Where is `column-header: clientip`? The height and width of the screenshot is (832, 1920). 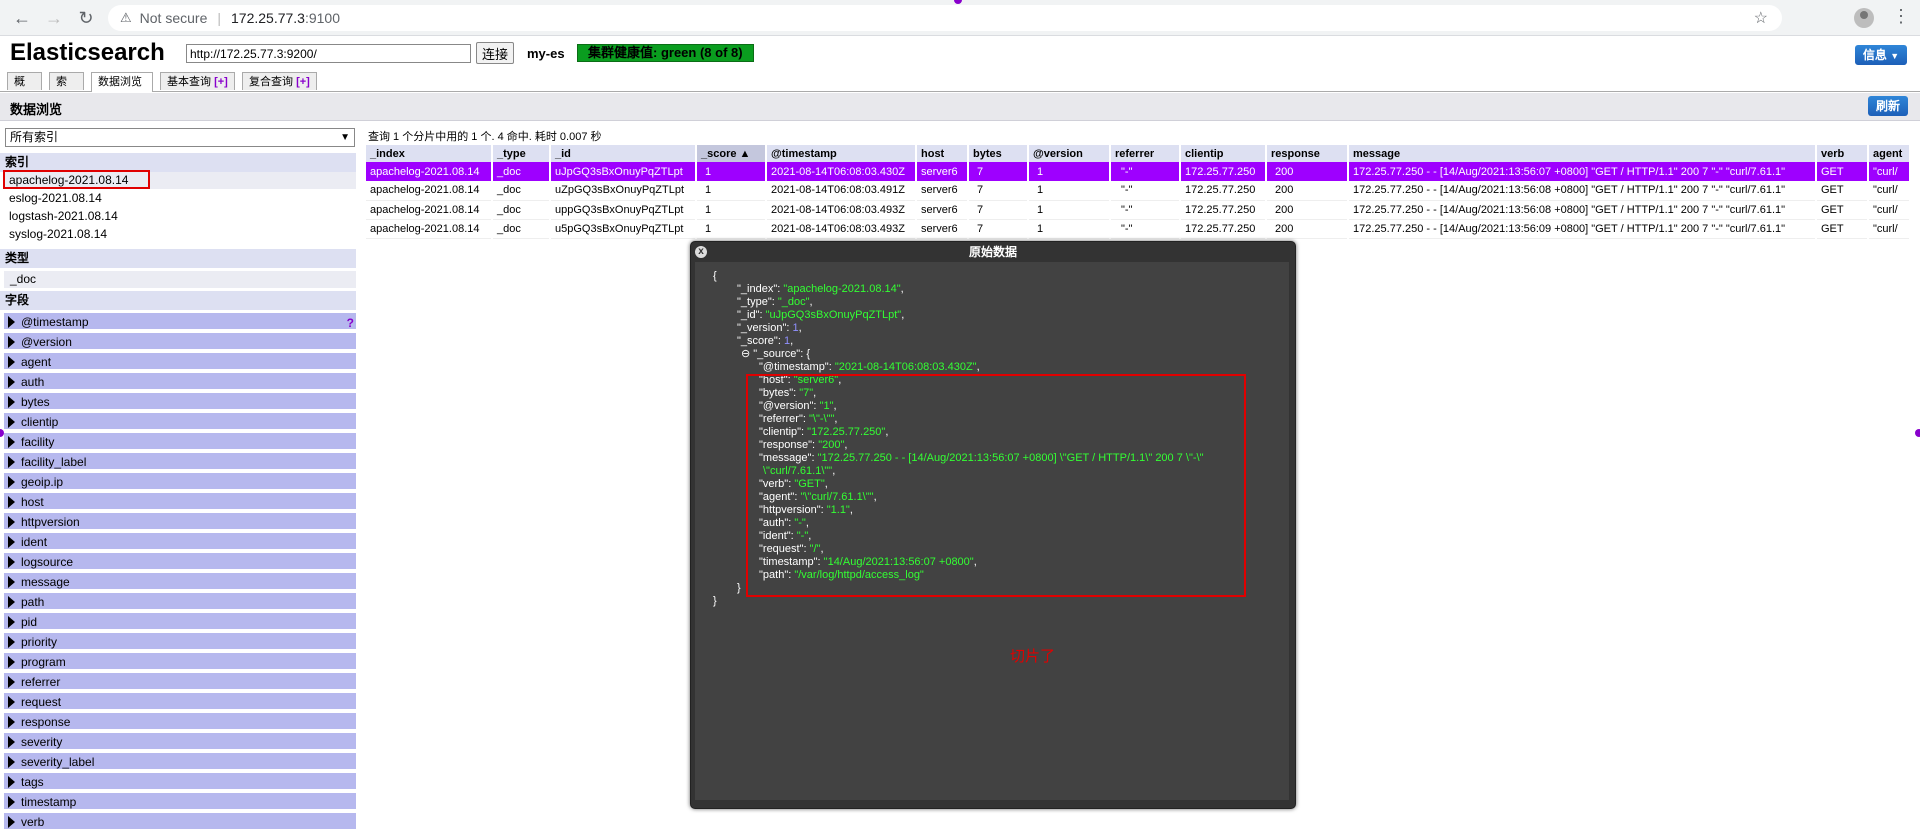
column-header: clientip is located at coordinates (1223, 153).